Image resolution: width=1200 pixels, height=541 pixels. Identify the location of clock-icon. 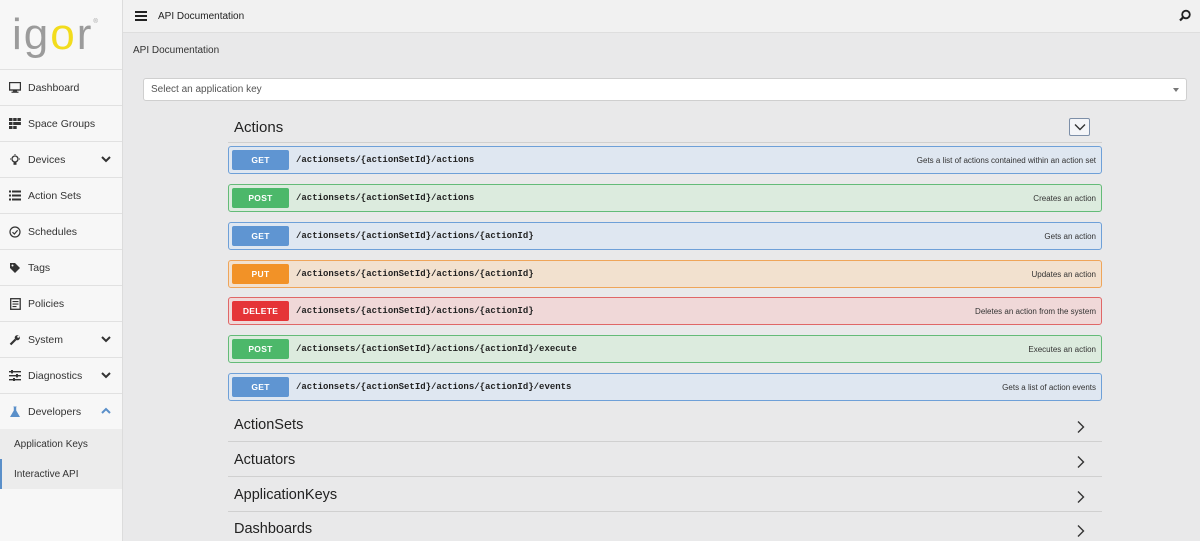
(15, 232).